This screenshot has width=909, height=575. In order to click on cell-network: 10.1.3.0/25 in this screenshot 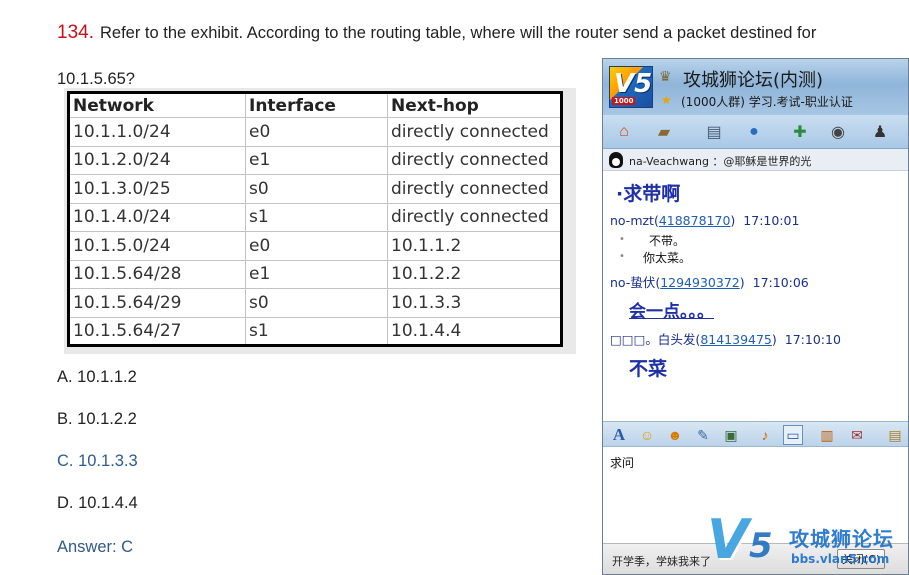, I will do `click(157, 189)`.